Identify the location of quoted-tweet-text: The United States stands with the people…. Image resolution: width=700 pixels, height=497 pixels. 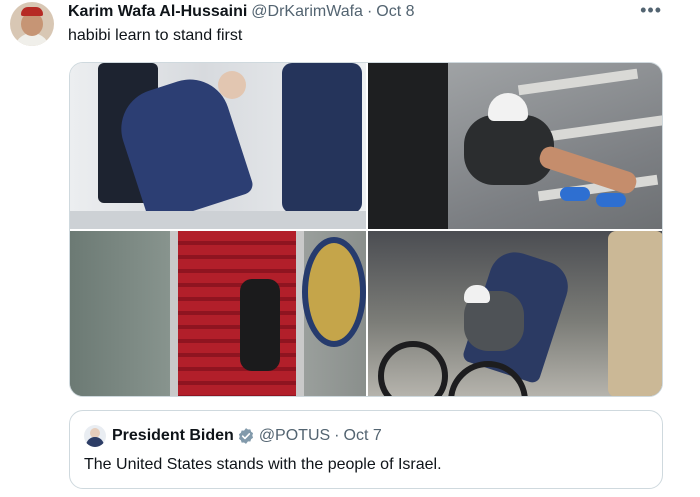
(263, 464).